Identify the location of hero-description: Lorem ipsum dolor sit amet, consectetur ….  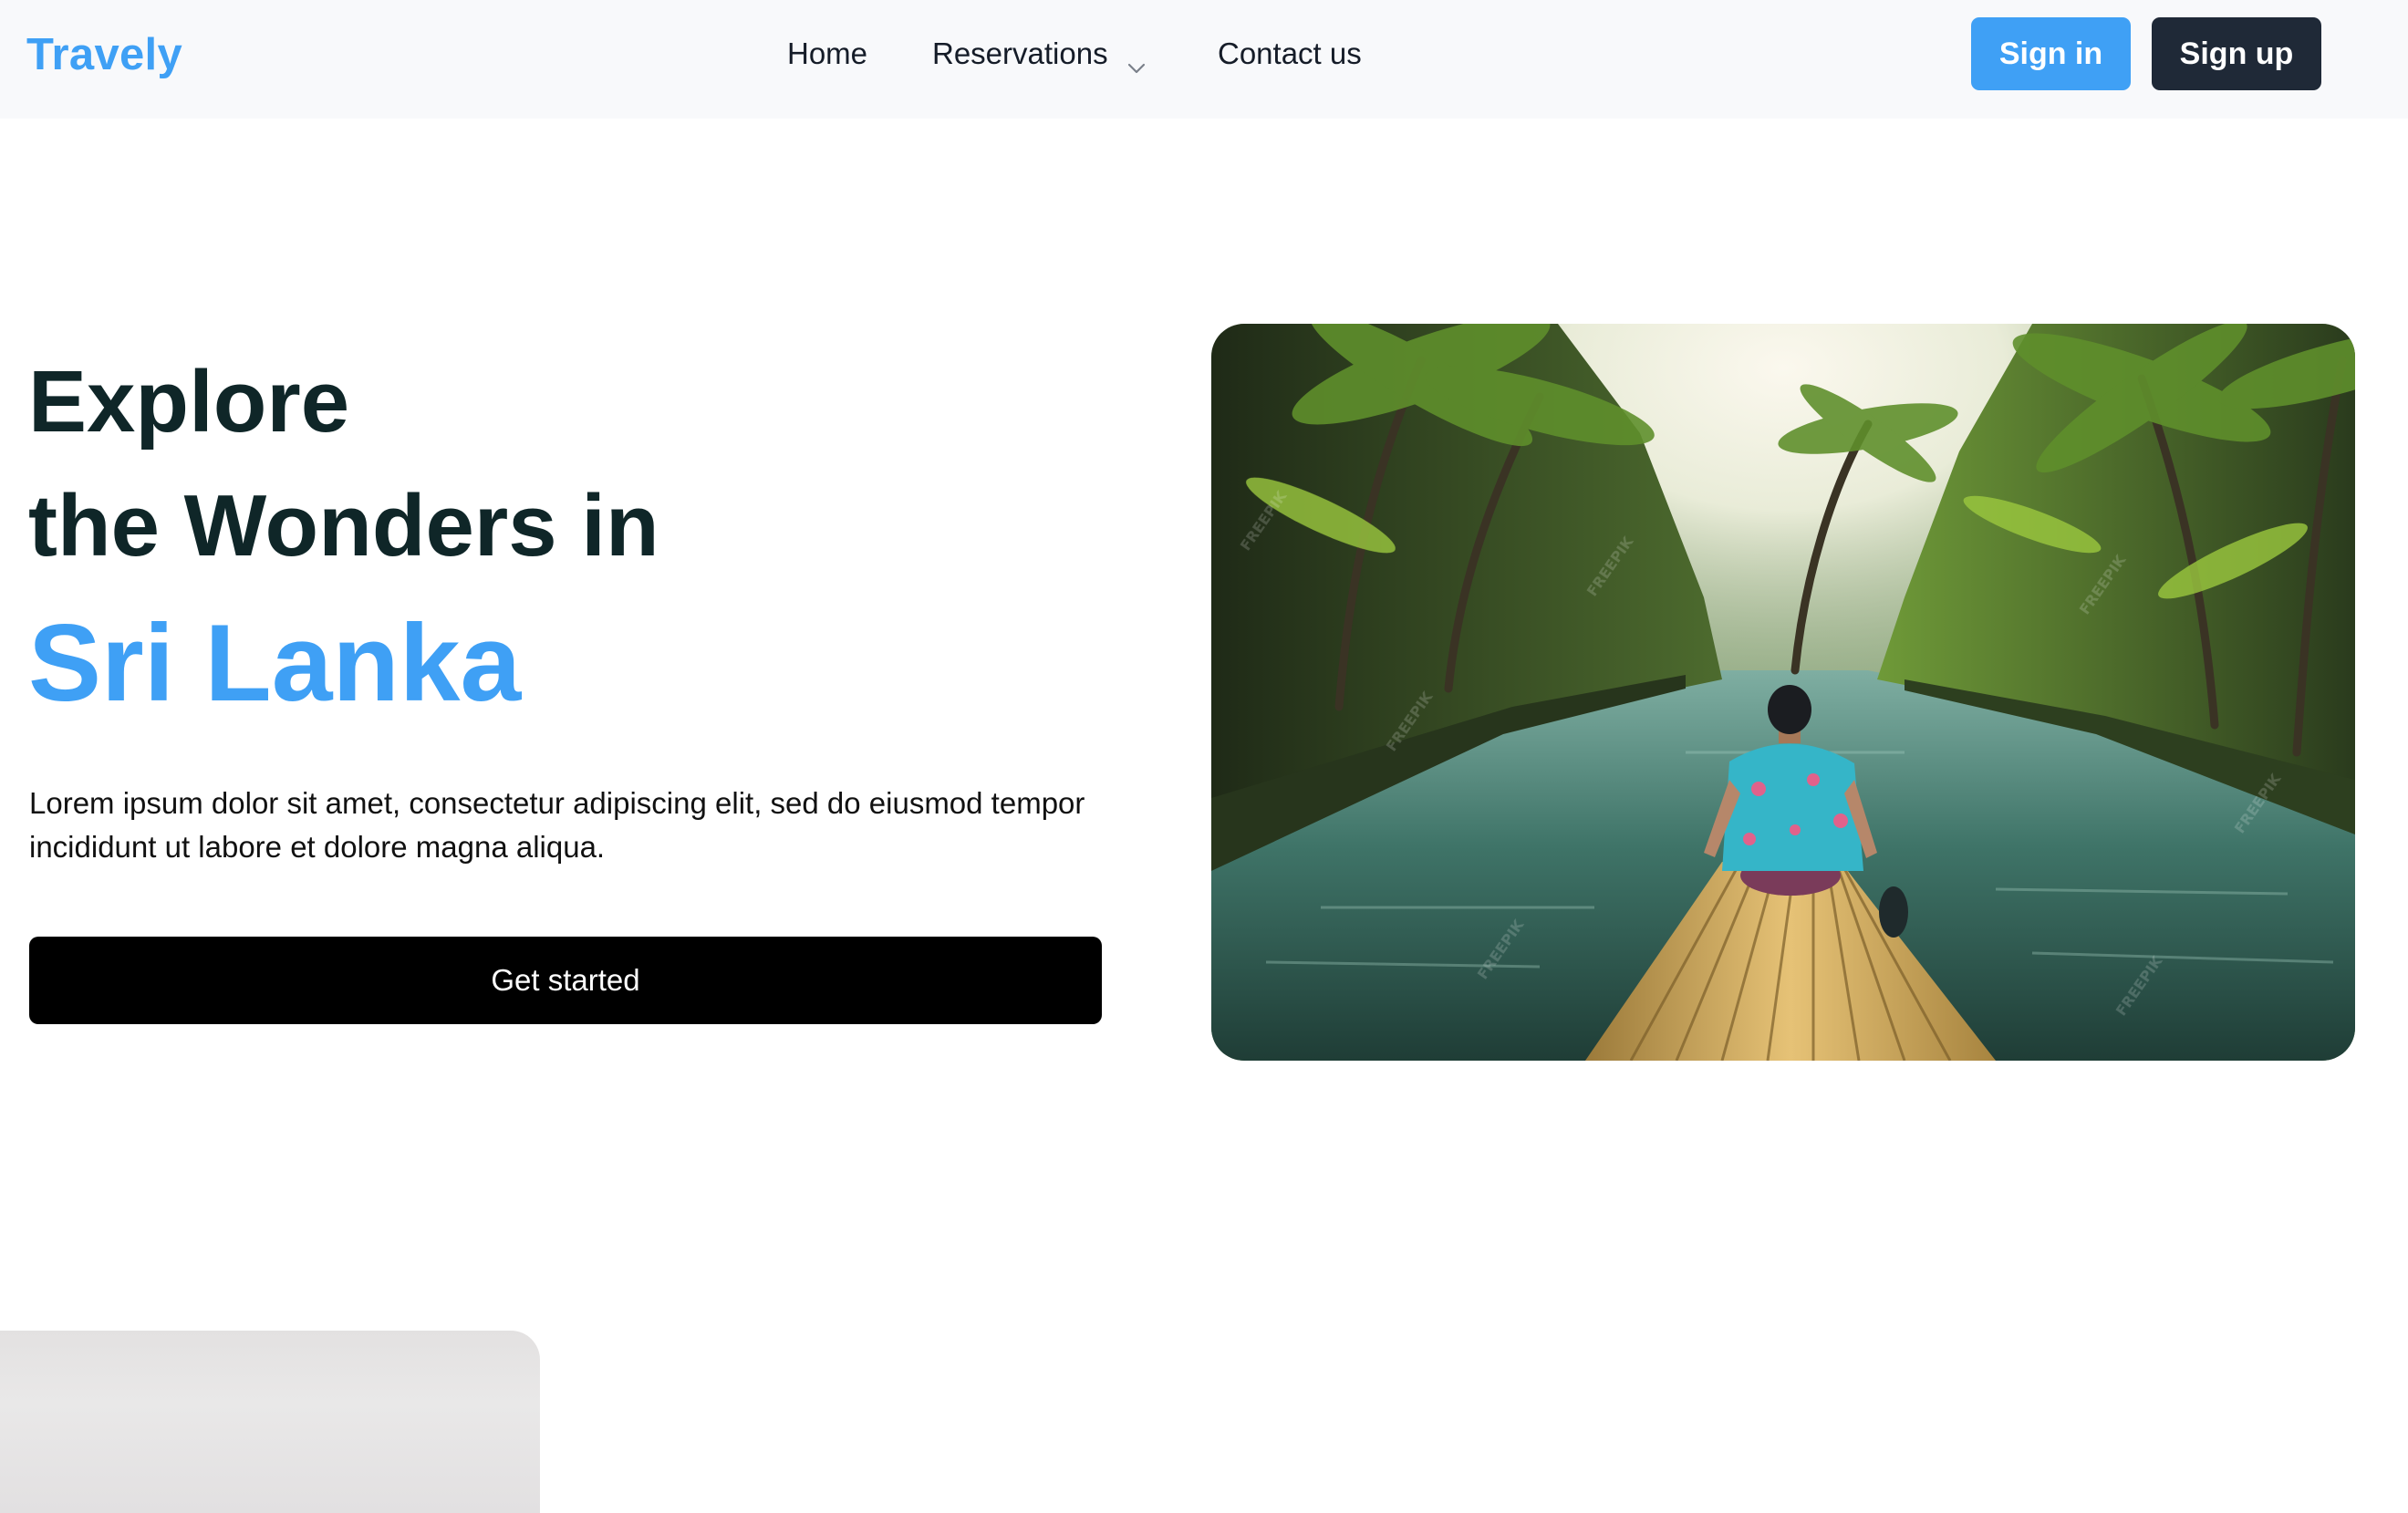
(557, 825).